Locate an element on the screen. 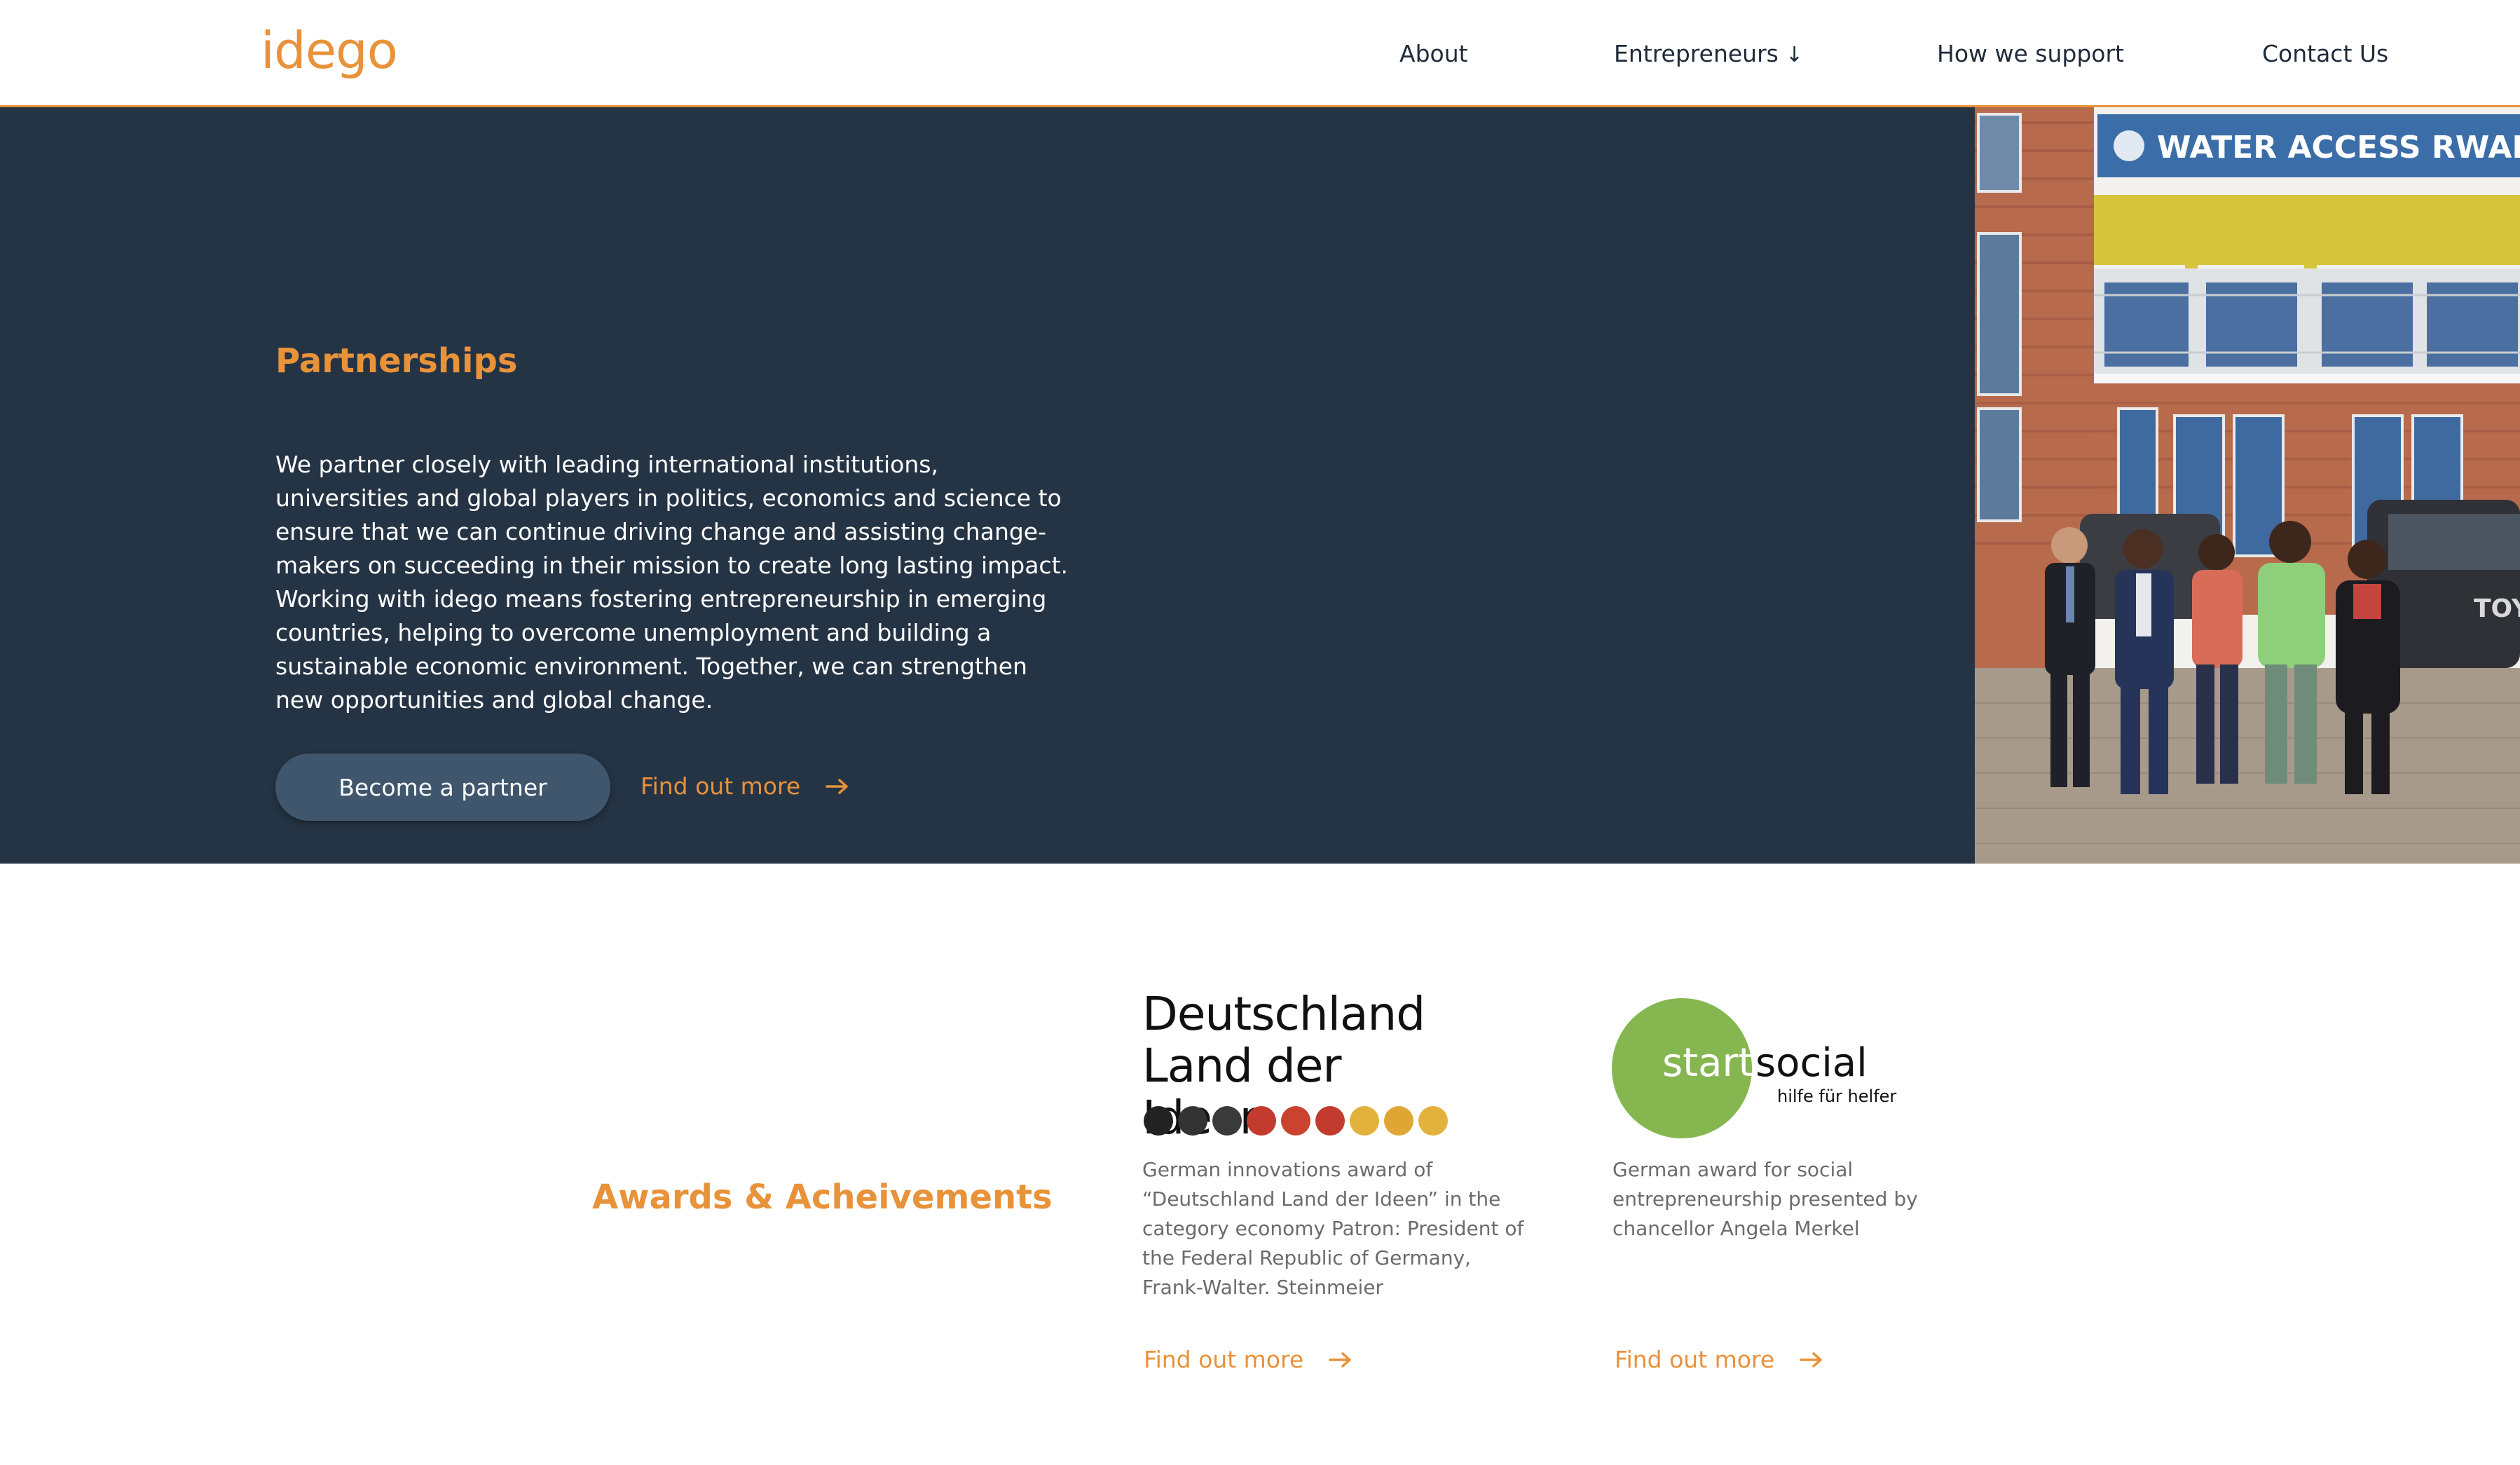 The image size is (2520, 1465). award-startsocial-find-out-more-link: Find out more is located at coordinates (1719, 1360).